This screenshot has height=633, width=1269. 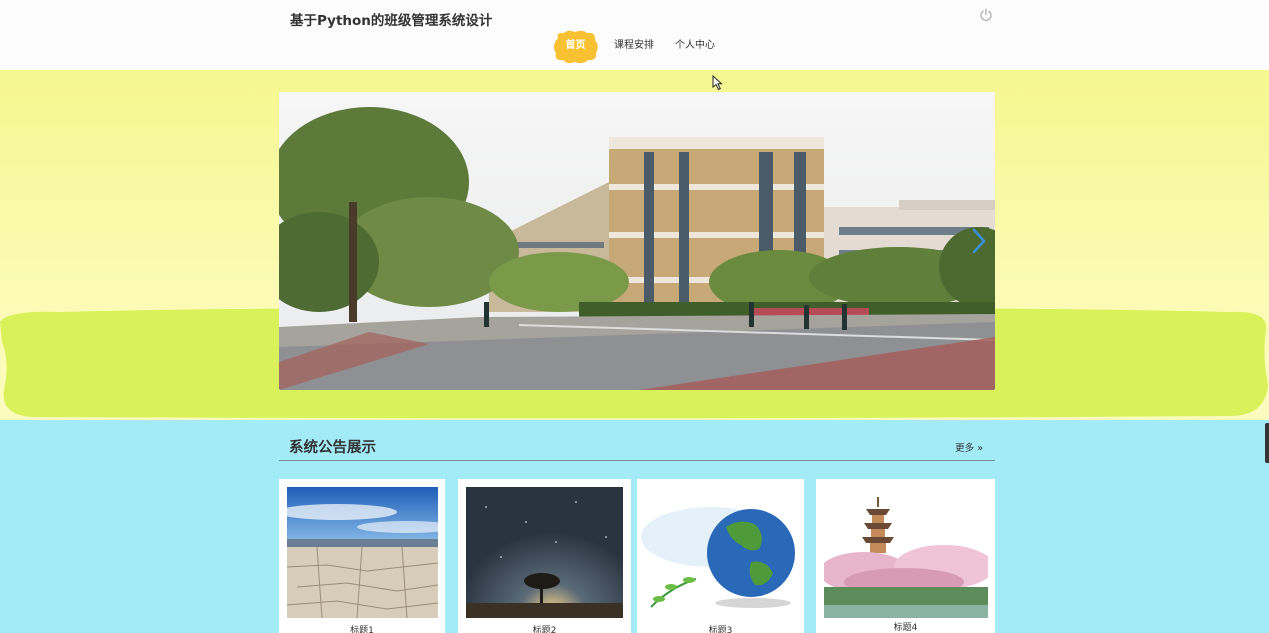 I want to click on nav-profile-label: 个人中心, so click(x=695, y=45).